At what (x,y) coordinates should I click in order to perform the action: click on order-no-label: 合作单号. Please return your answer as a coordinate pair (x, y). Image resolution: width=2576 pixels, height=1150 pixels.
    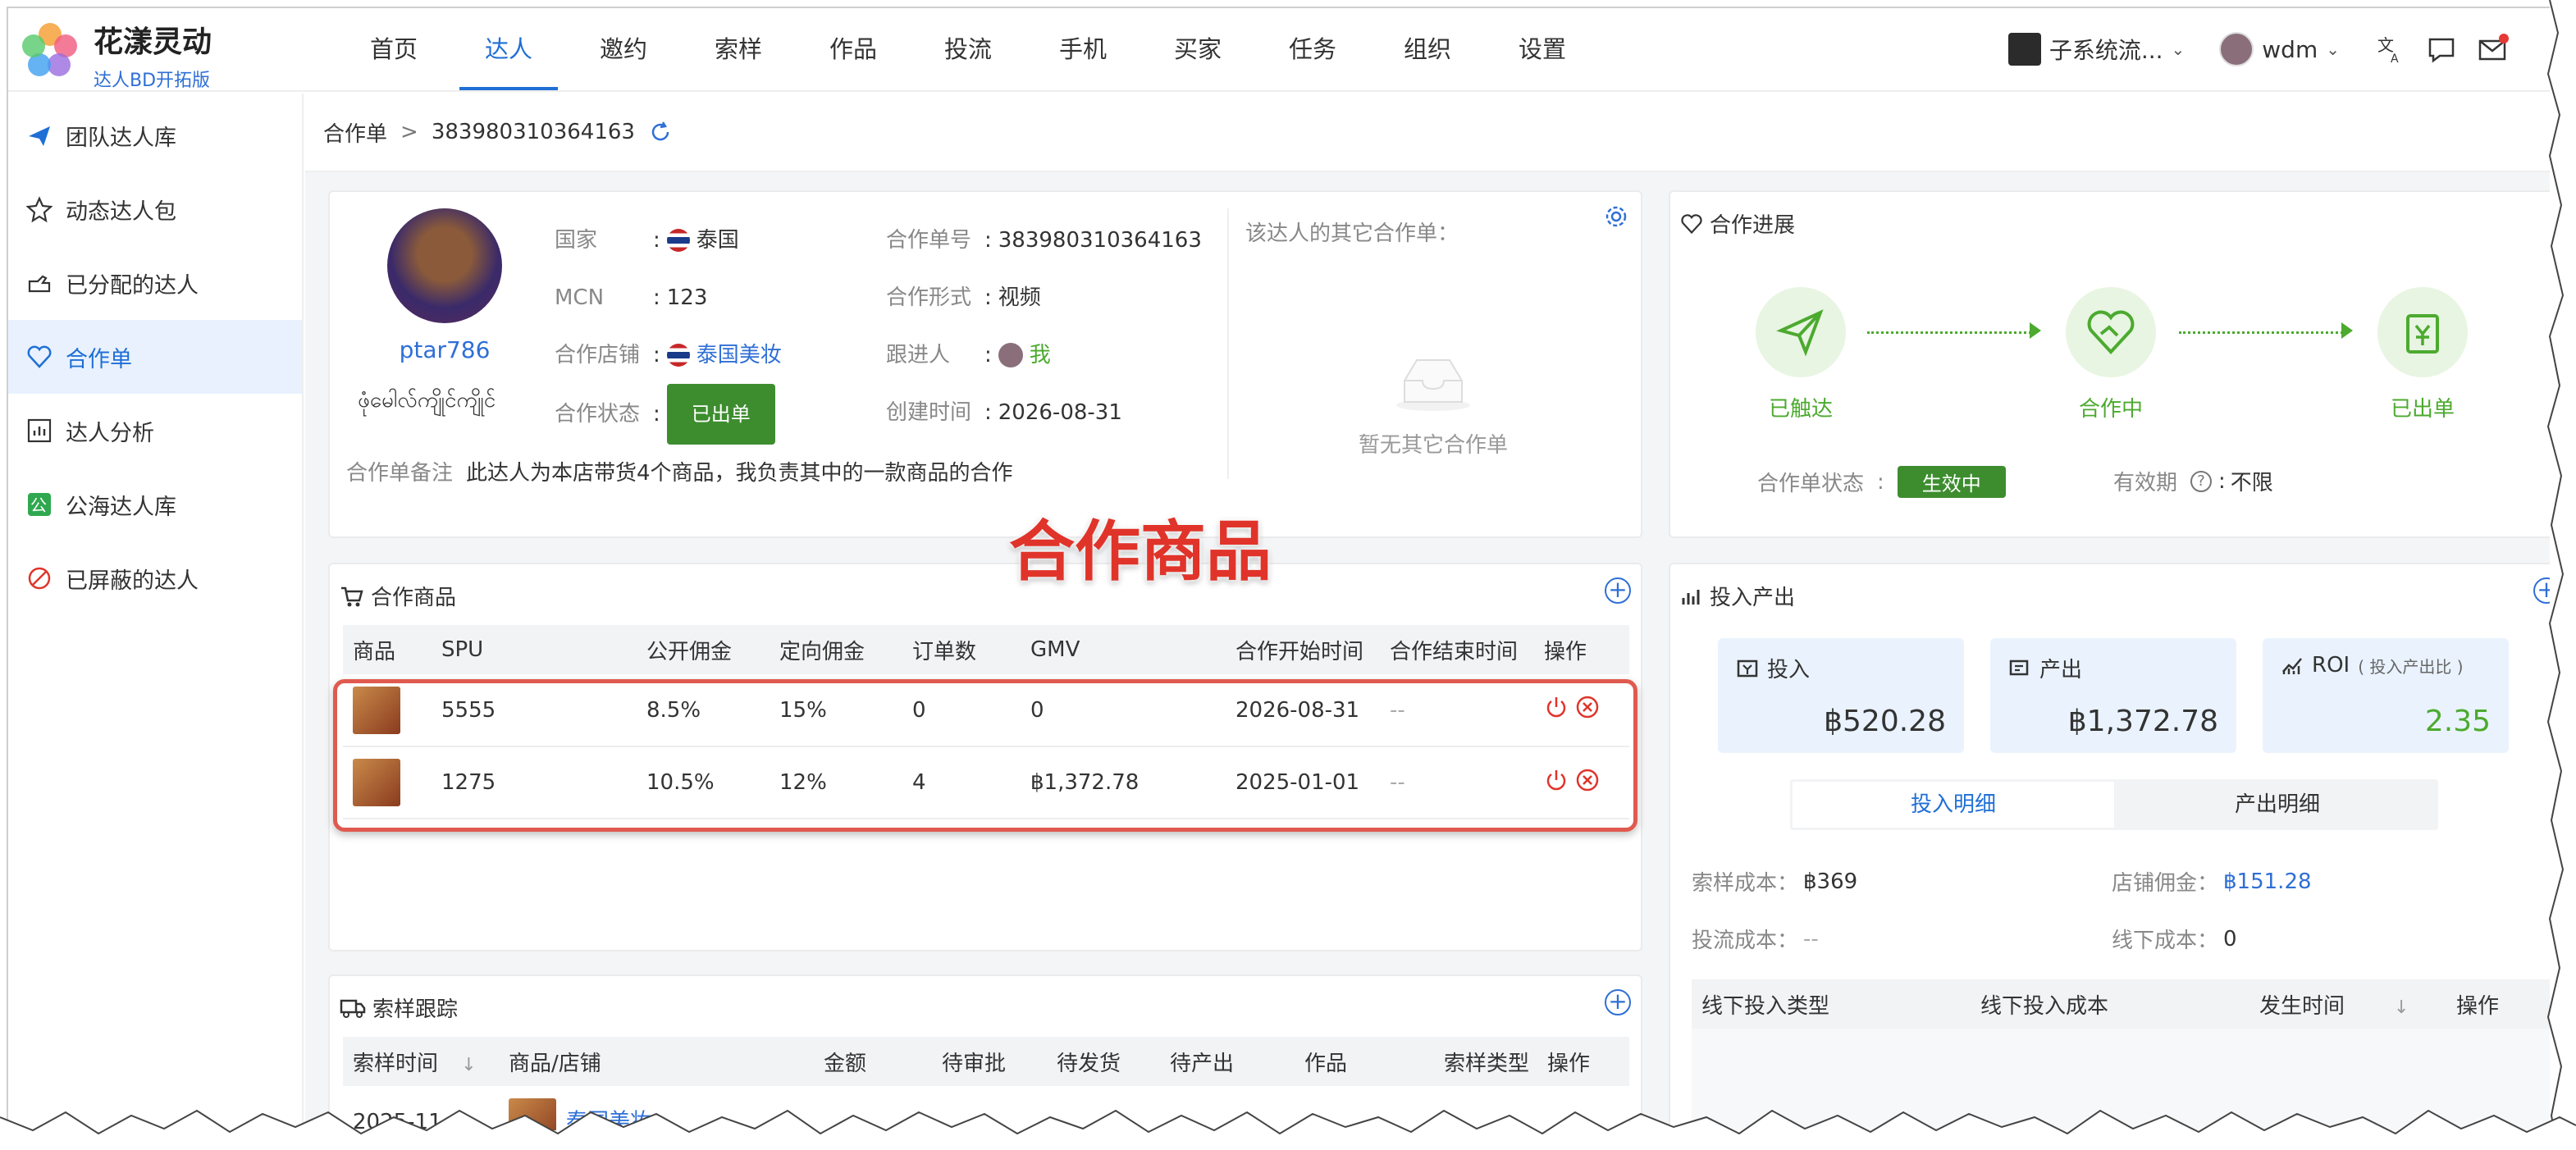
    Looking at the image, I should click on (929, 240).